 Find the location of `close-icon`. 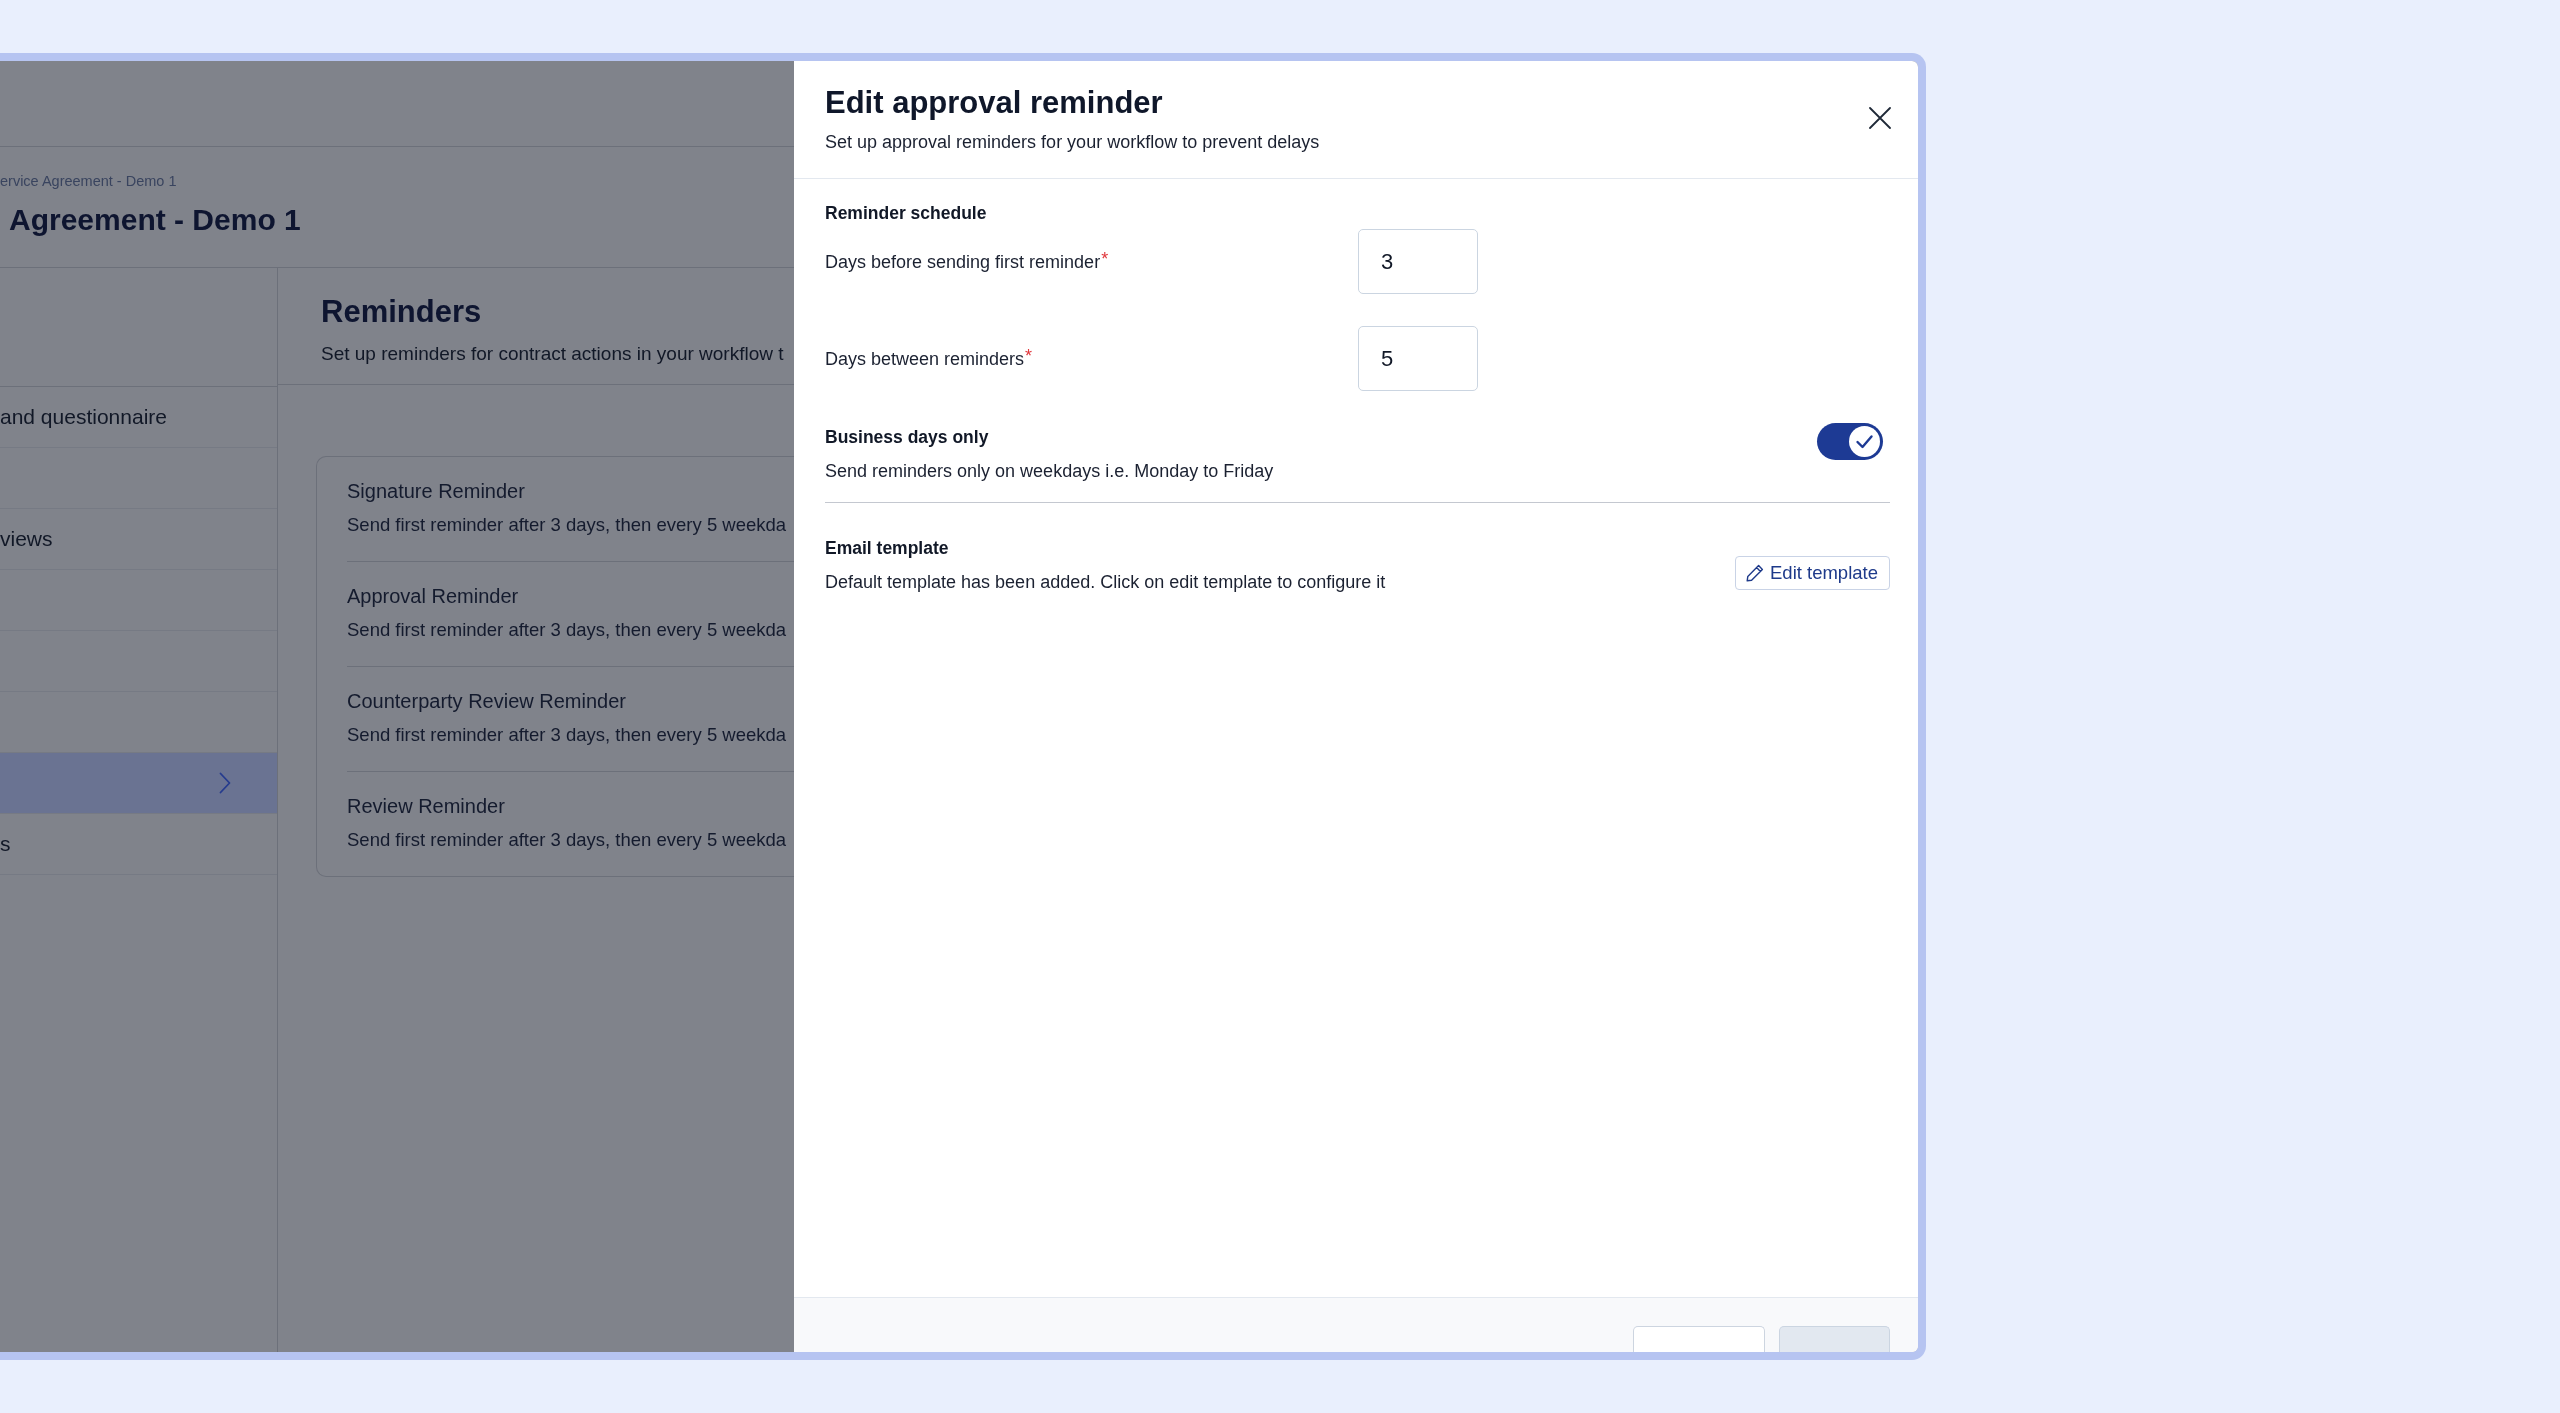

close-icon is located at coordinates (1880, 118).